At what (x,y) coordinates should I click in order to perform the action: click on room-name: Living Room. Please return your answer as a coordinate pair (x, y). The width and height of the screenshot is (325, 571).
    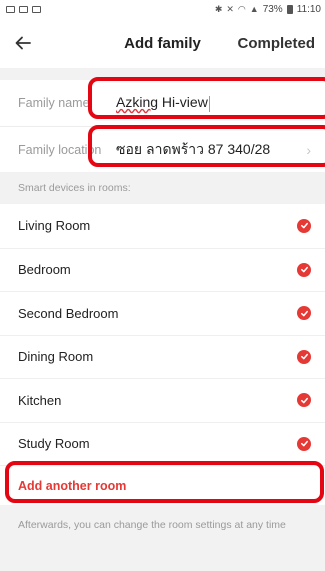
    Looking at the image, I should click on (54, 226).